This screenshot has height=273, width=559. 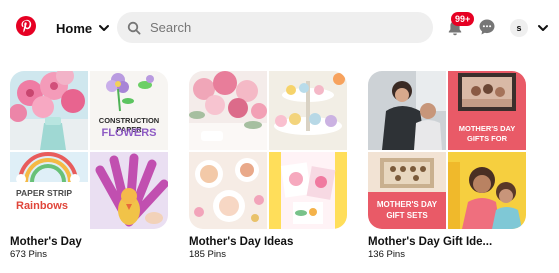 I want to click on search-bar, so click(x=275, y=27).